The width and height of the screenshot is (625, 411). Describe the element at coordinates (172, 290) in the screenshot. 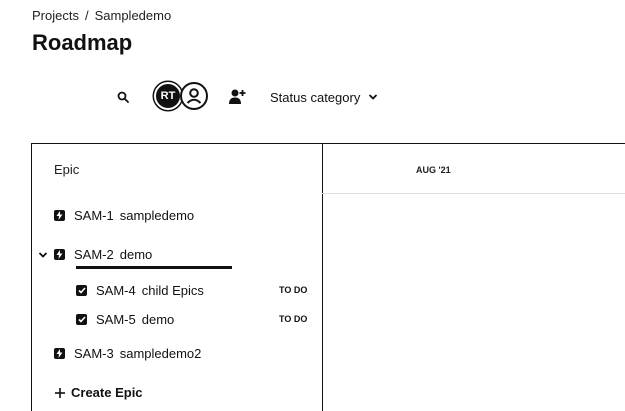

I see `issue-summary: child Epics` at that location.